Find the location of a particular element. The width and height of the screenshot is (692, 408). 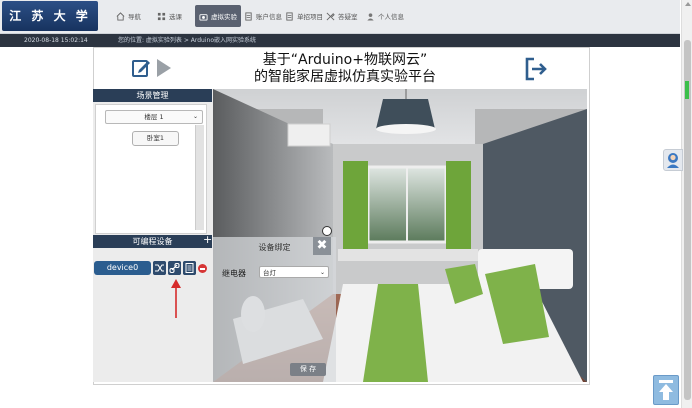

nav-item-course: 选课 is located at coordinates (169, 16).